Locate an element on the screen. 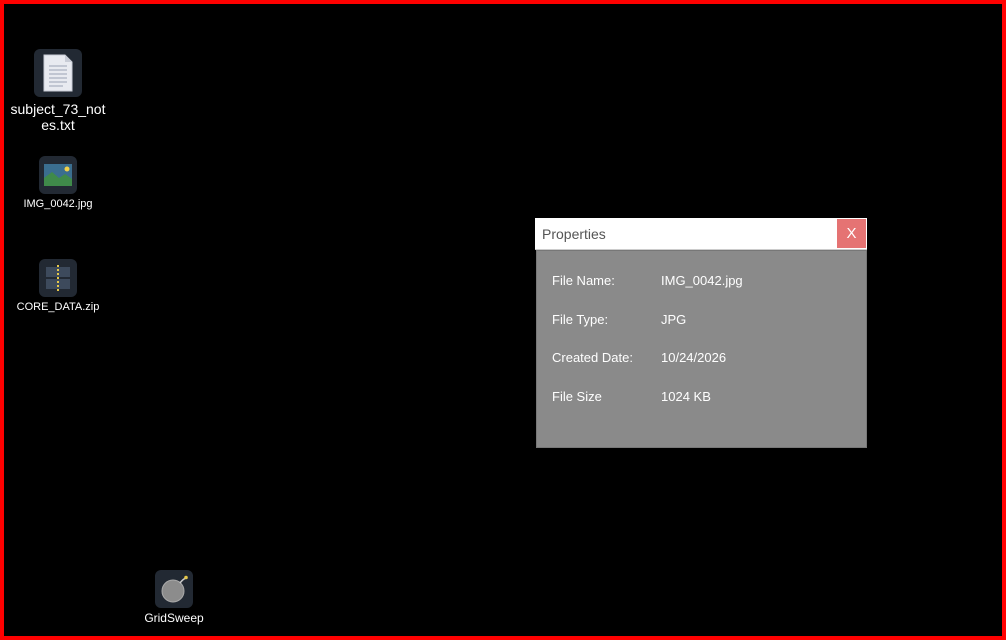  image-file-icon is located at coordinates (58, 175).